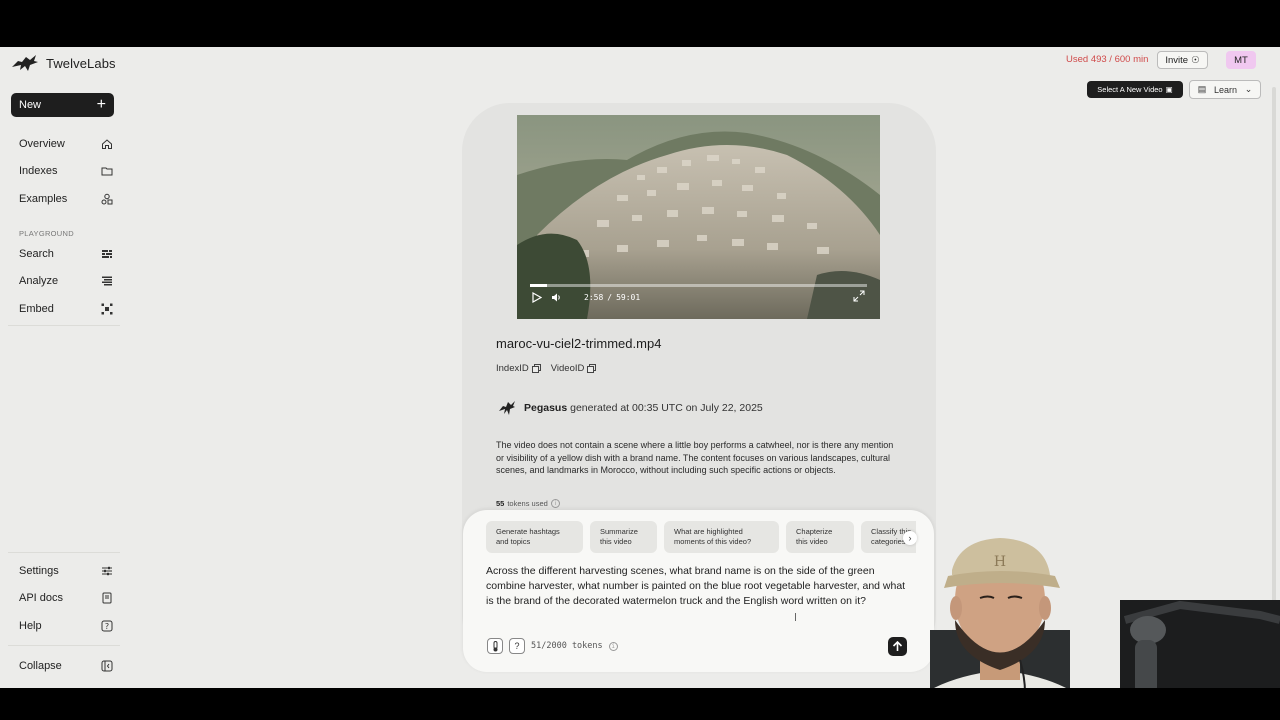 The width and height of the screenshot is (1280, 720). I want to click on new-button-label: New, so click(30, 105).